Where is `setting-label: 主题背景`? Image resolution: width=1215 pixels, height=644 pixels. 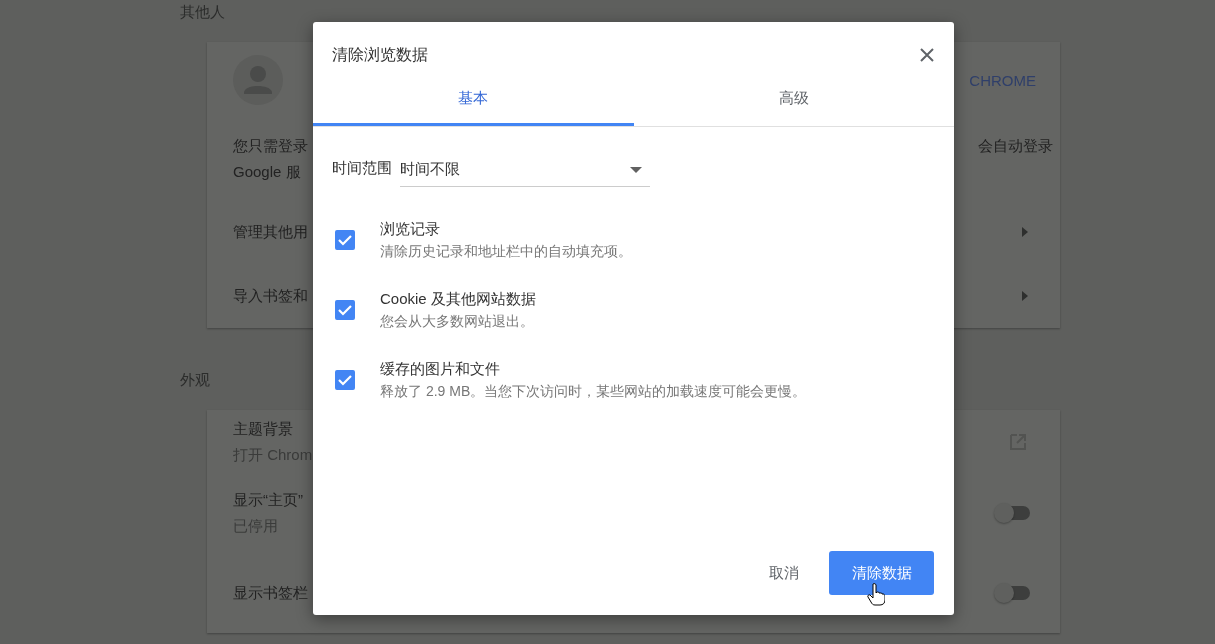
setting-label: 主题背景 is located at coordinates (263, 428).